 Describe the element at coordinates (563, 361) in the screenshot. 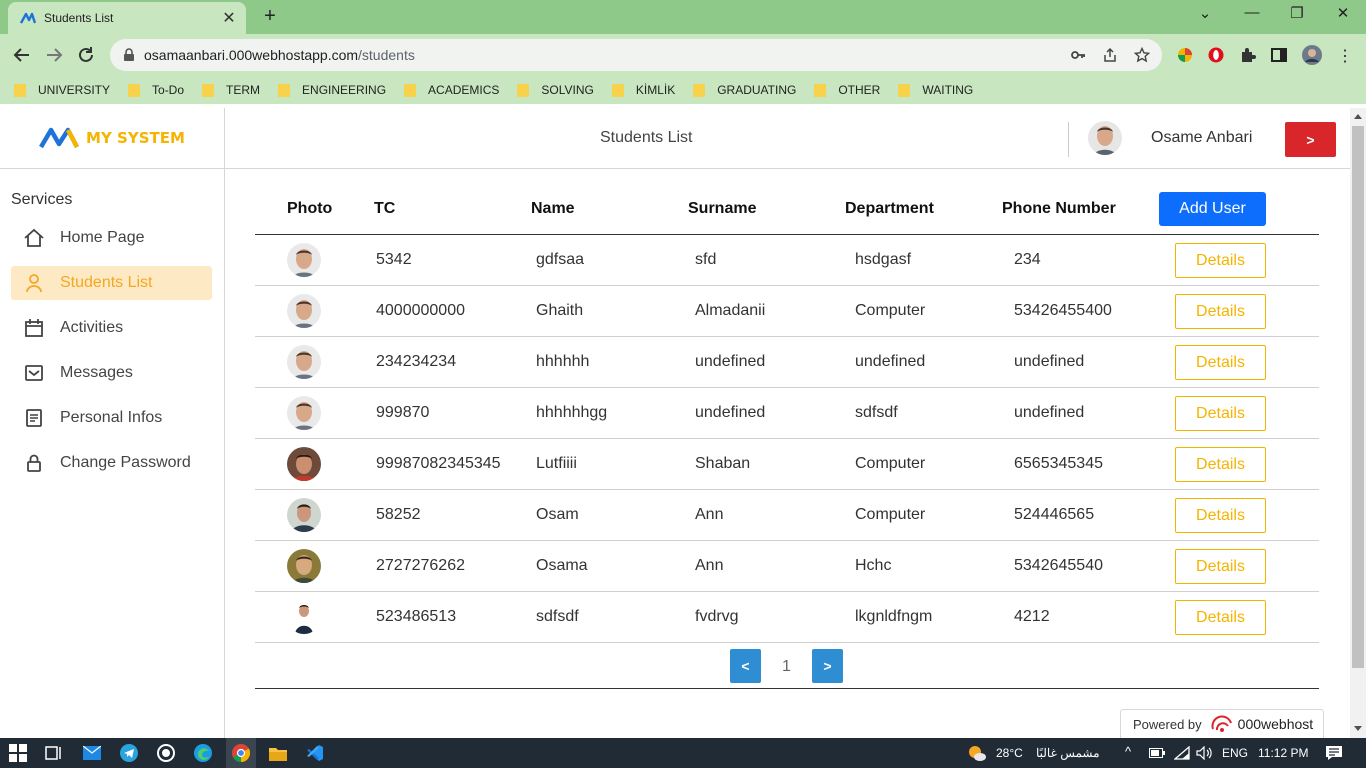

I see `cell-name: hhhhhh` at that location.